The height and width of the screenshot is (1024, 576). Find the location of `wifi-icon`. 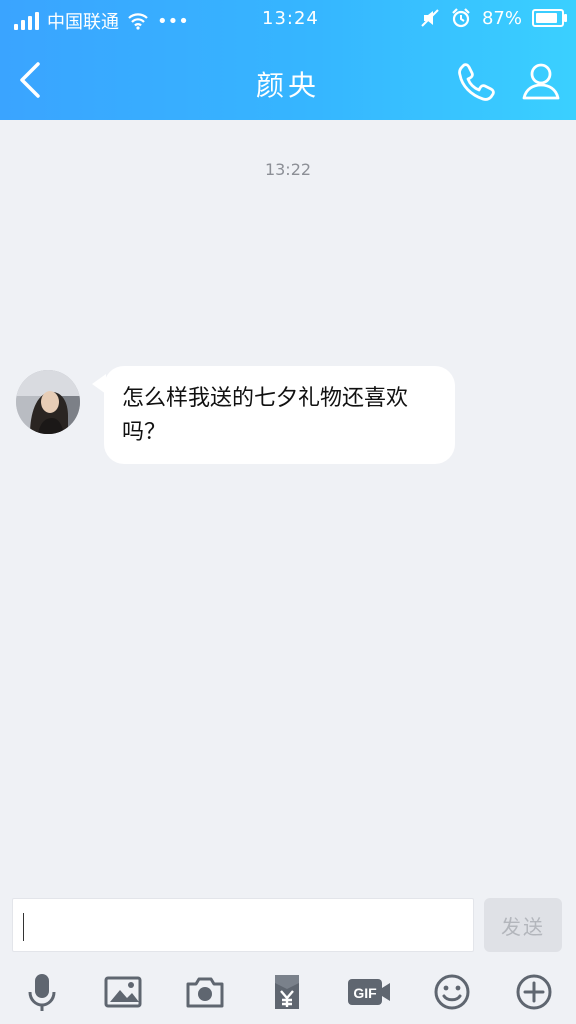

wifi-icon is located at coordinates (138, 21).